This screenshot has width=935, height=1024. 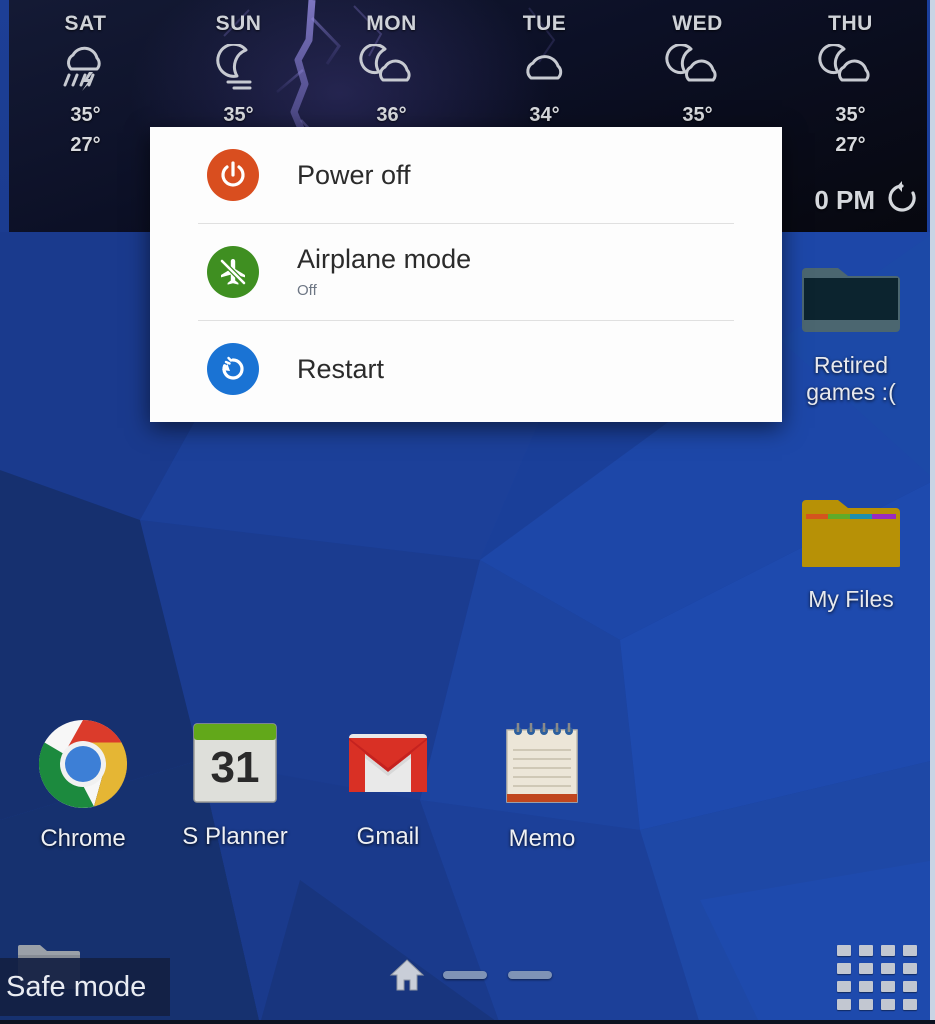 What do you see at coordinates (239, 68) in the screenshot?
I see `moon-haze-icon` at bounding box center [239, 68].